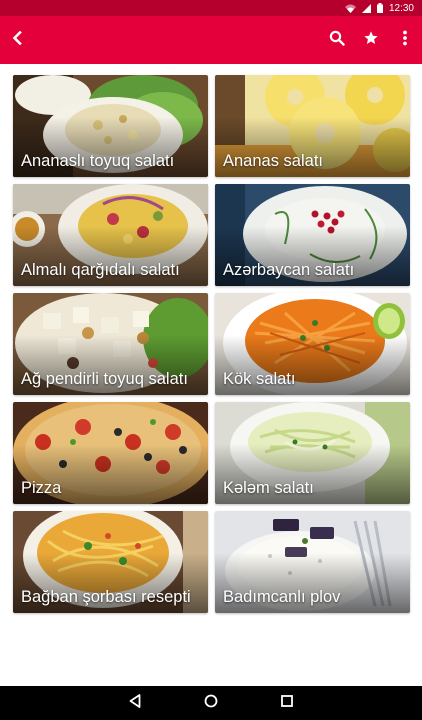 The image size is (422, 720). Describe the element at coordinates (379, 8) in the screenshot. I see `battery-icon` at that location.